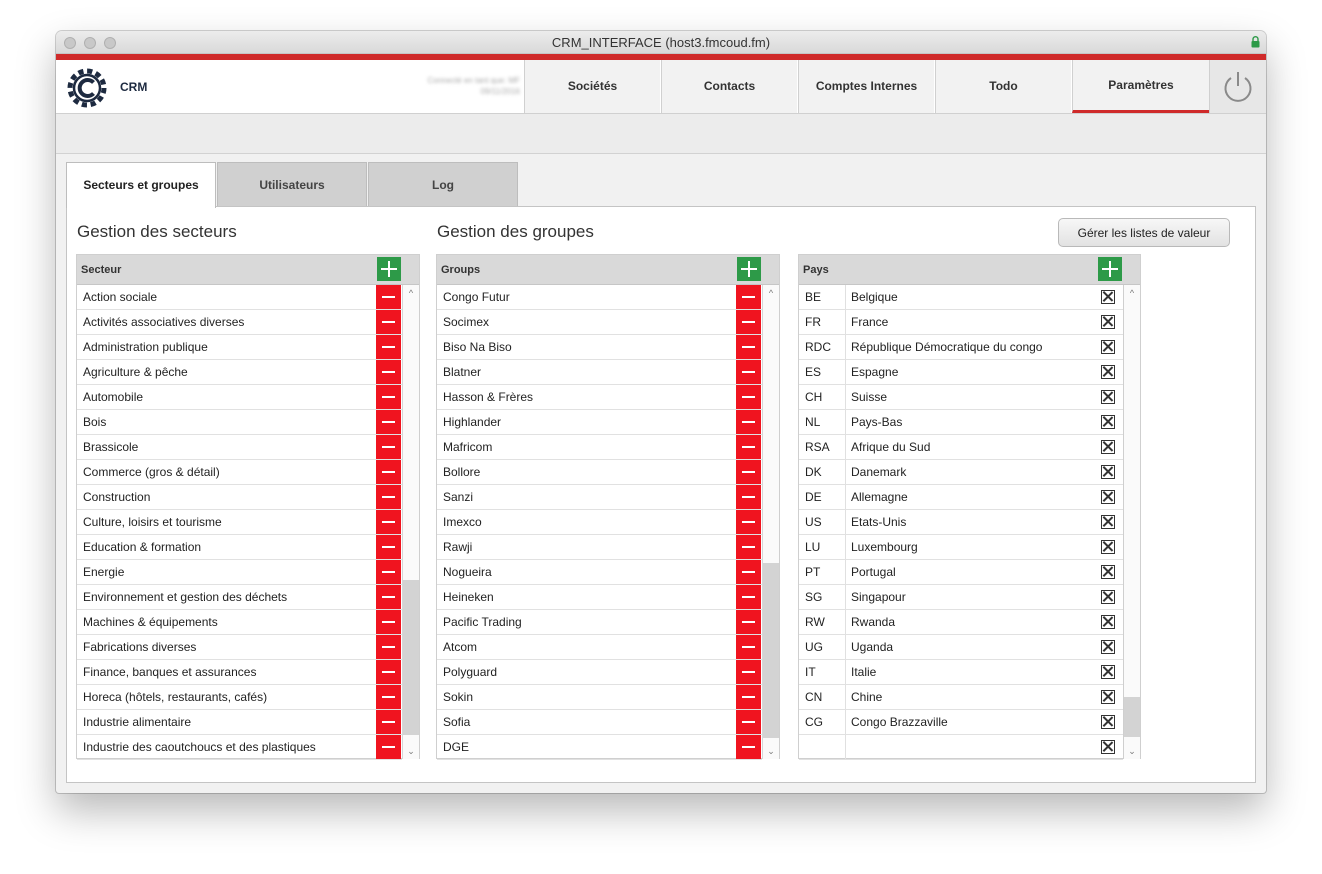 The height and width of the screenshot is (874, 1322). I want to click on groupes-scrollbar: ^ ⌄, so click(770, 522).